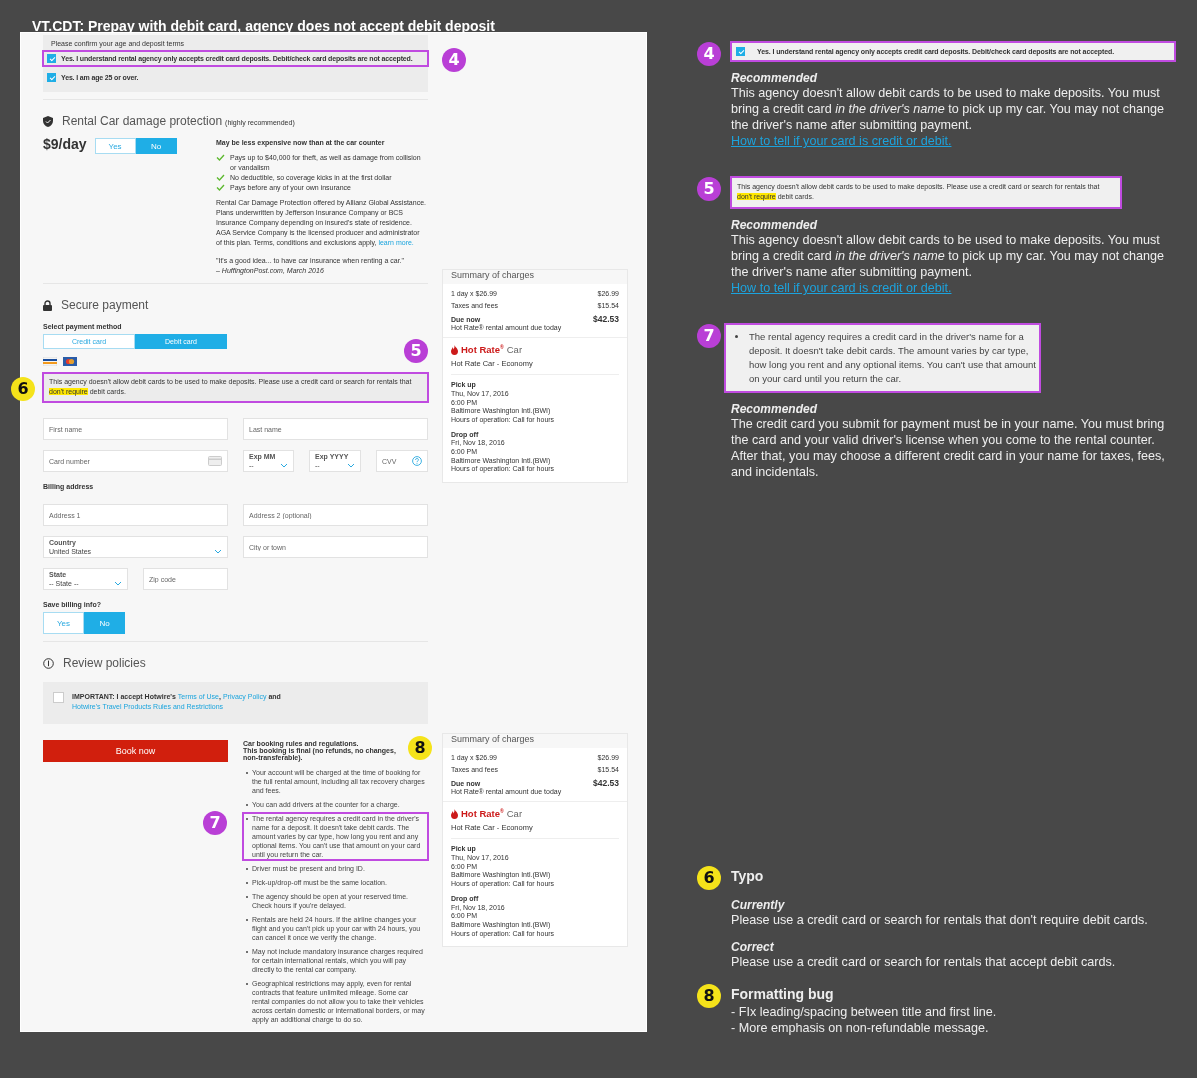 The height and width of the screenshot is (1078, 1197). I want to click on note-heading: Correct, so click(753, 947).